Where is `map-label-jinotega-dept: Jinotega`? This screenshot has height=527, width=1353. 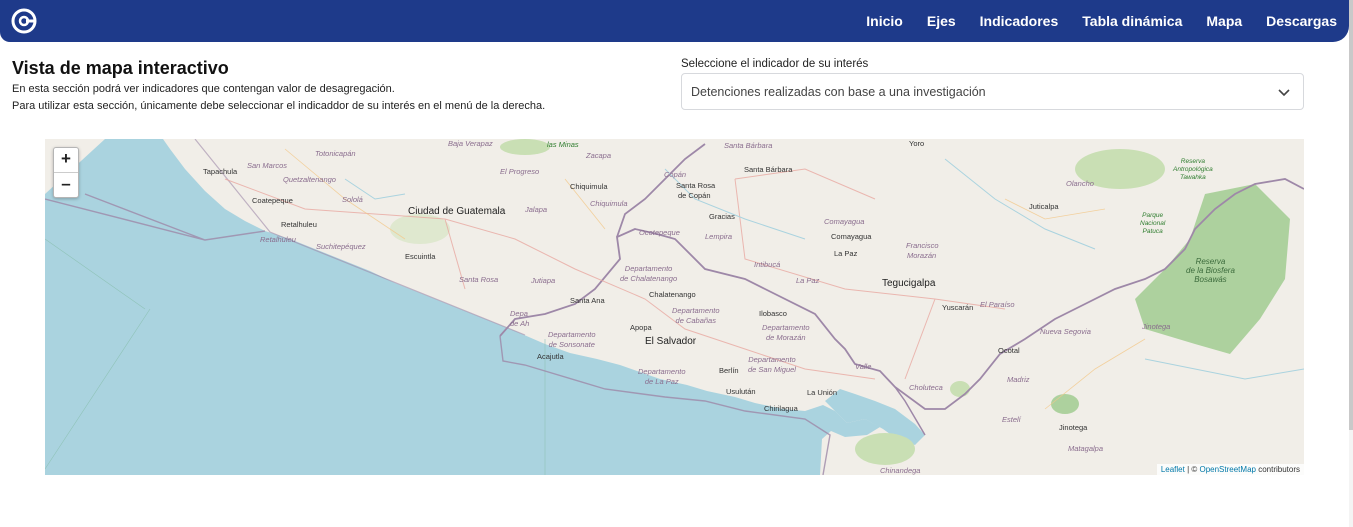
map-label-jinotega-dept: Jinotega is located at coordinates (1156, 326).